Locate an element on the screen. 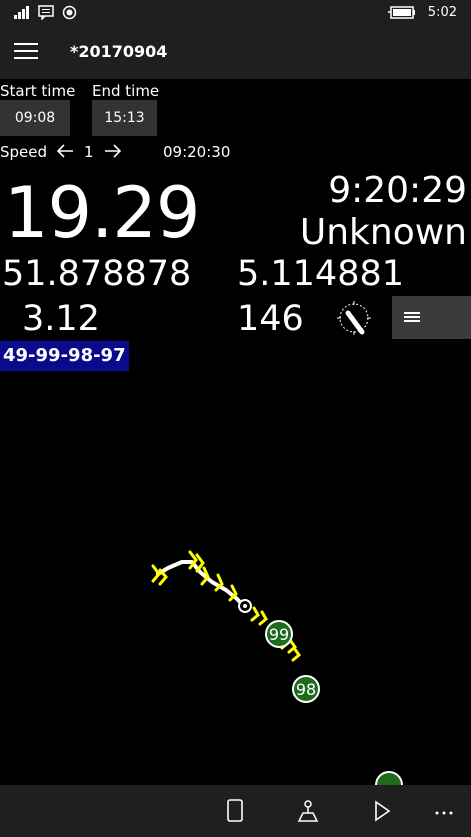 The height and width of the screenshot is (837, 471). value-b-readout: 146 is located at coordinates (270, 319).